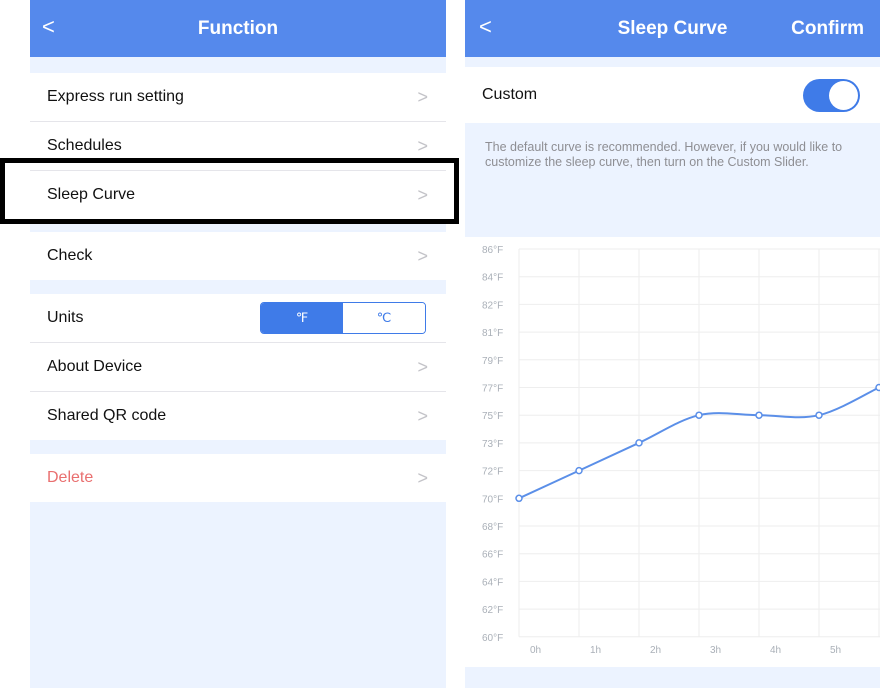  Describe the element at coordinates (672, 28) in the screenshot. I see `sleep-curve-navbar: < Sleep Curve Confirm` at that location.